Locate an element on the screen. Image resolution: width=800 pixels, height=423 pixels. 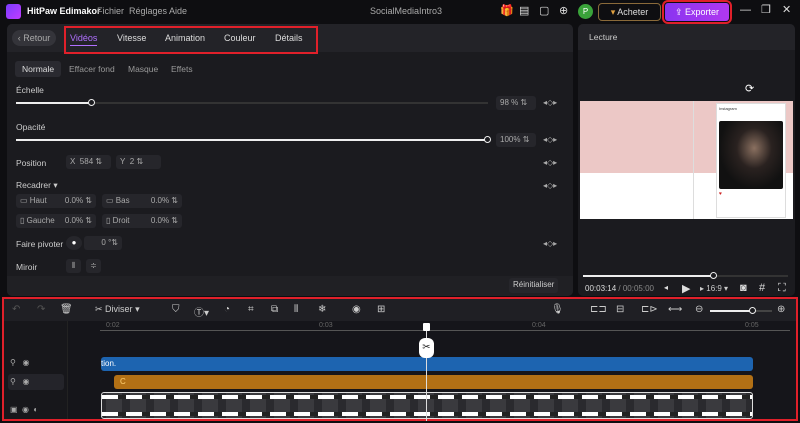
tab-videos: Vidéos is located at coordinates (84, 39).